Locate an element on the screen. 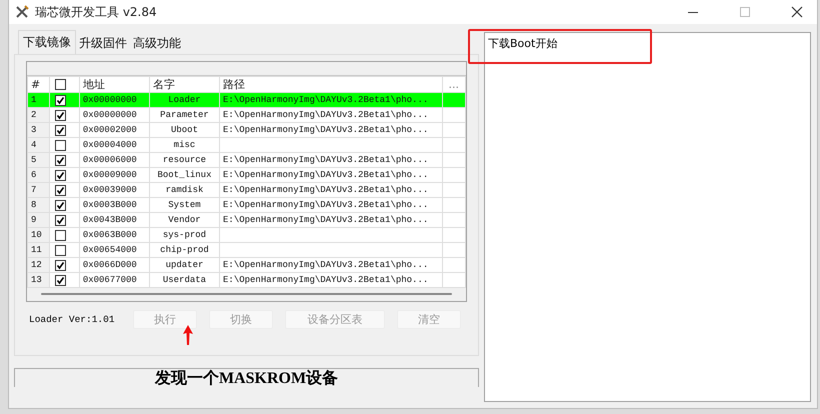  table-cell: 0x00654000 is located at coordinates (109, 250).